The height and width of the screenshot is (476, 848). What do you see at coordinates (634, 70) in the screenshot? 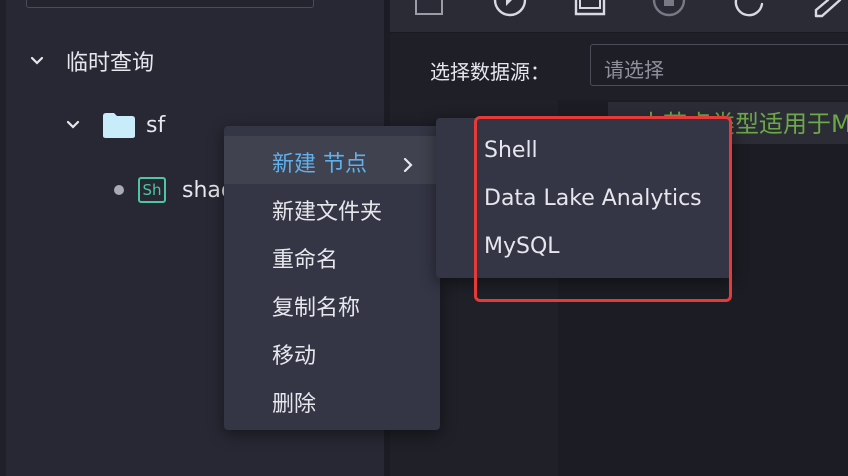
I see `datasource-placeholder: 请选择` at bounding box center [634, 70].